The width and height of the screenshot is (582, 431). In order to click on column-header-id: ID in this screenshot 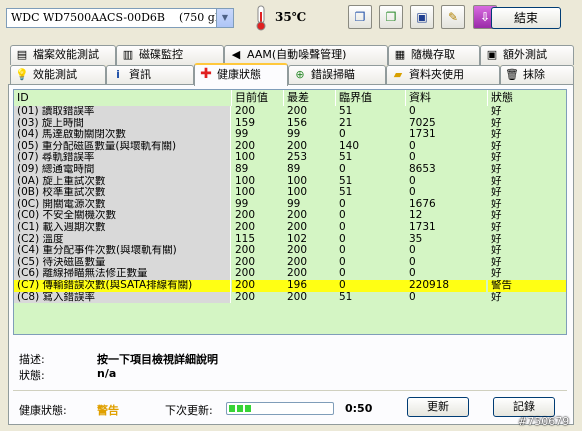, I will do `click(123, 98)`.